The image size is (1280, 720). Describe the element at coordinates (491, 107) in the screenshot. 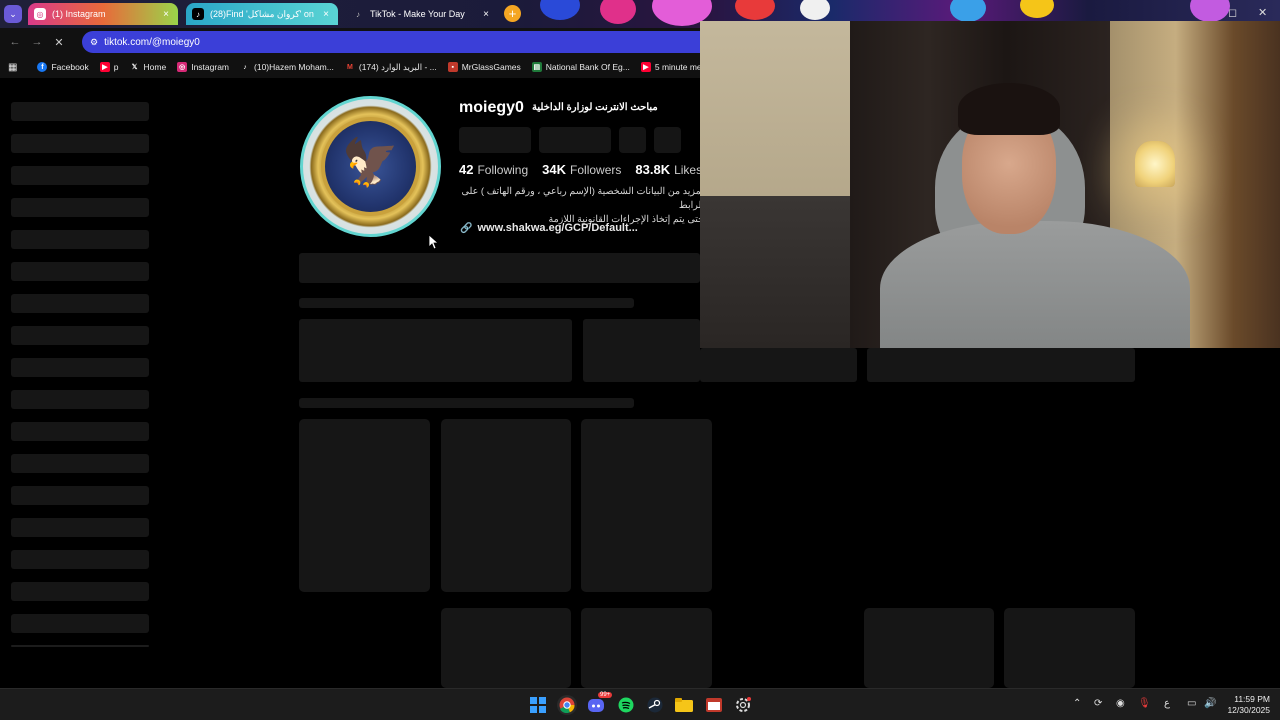

I see `profile-username: moiegy0` at that location.